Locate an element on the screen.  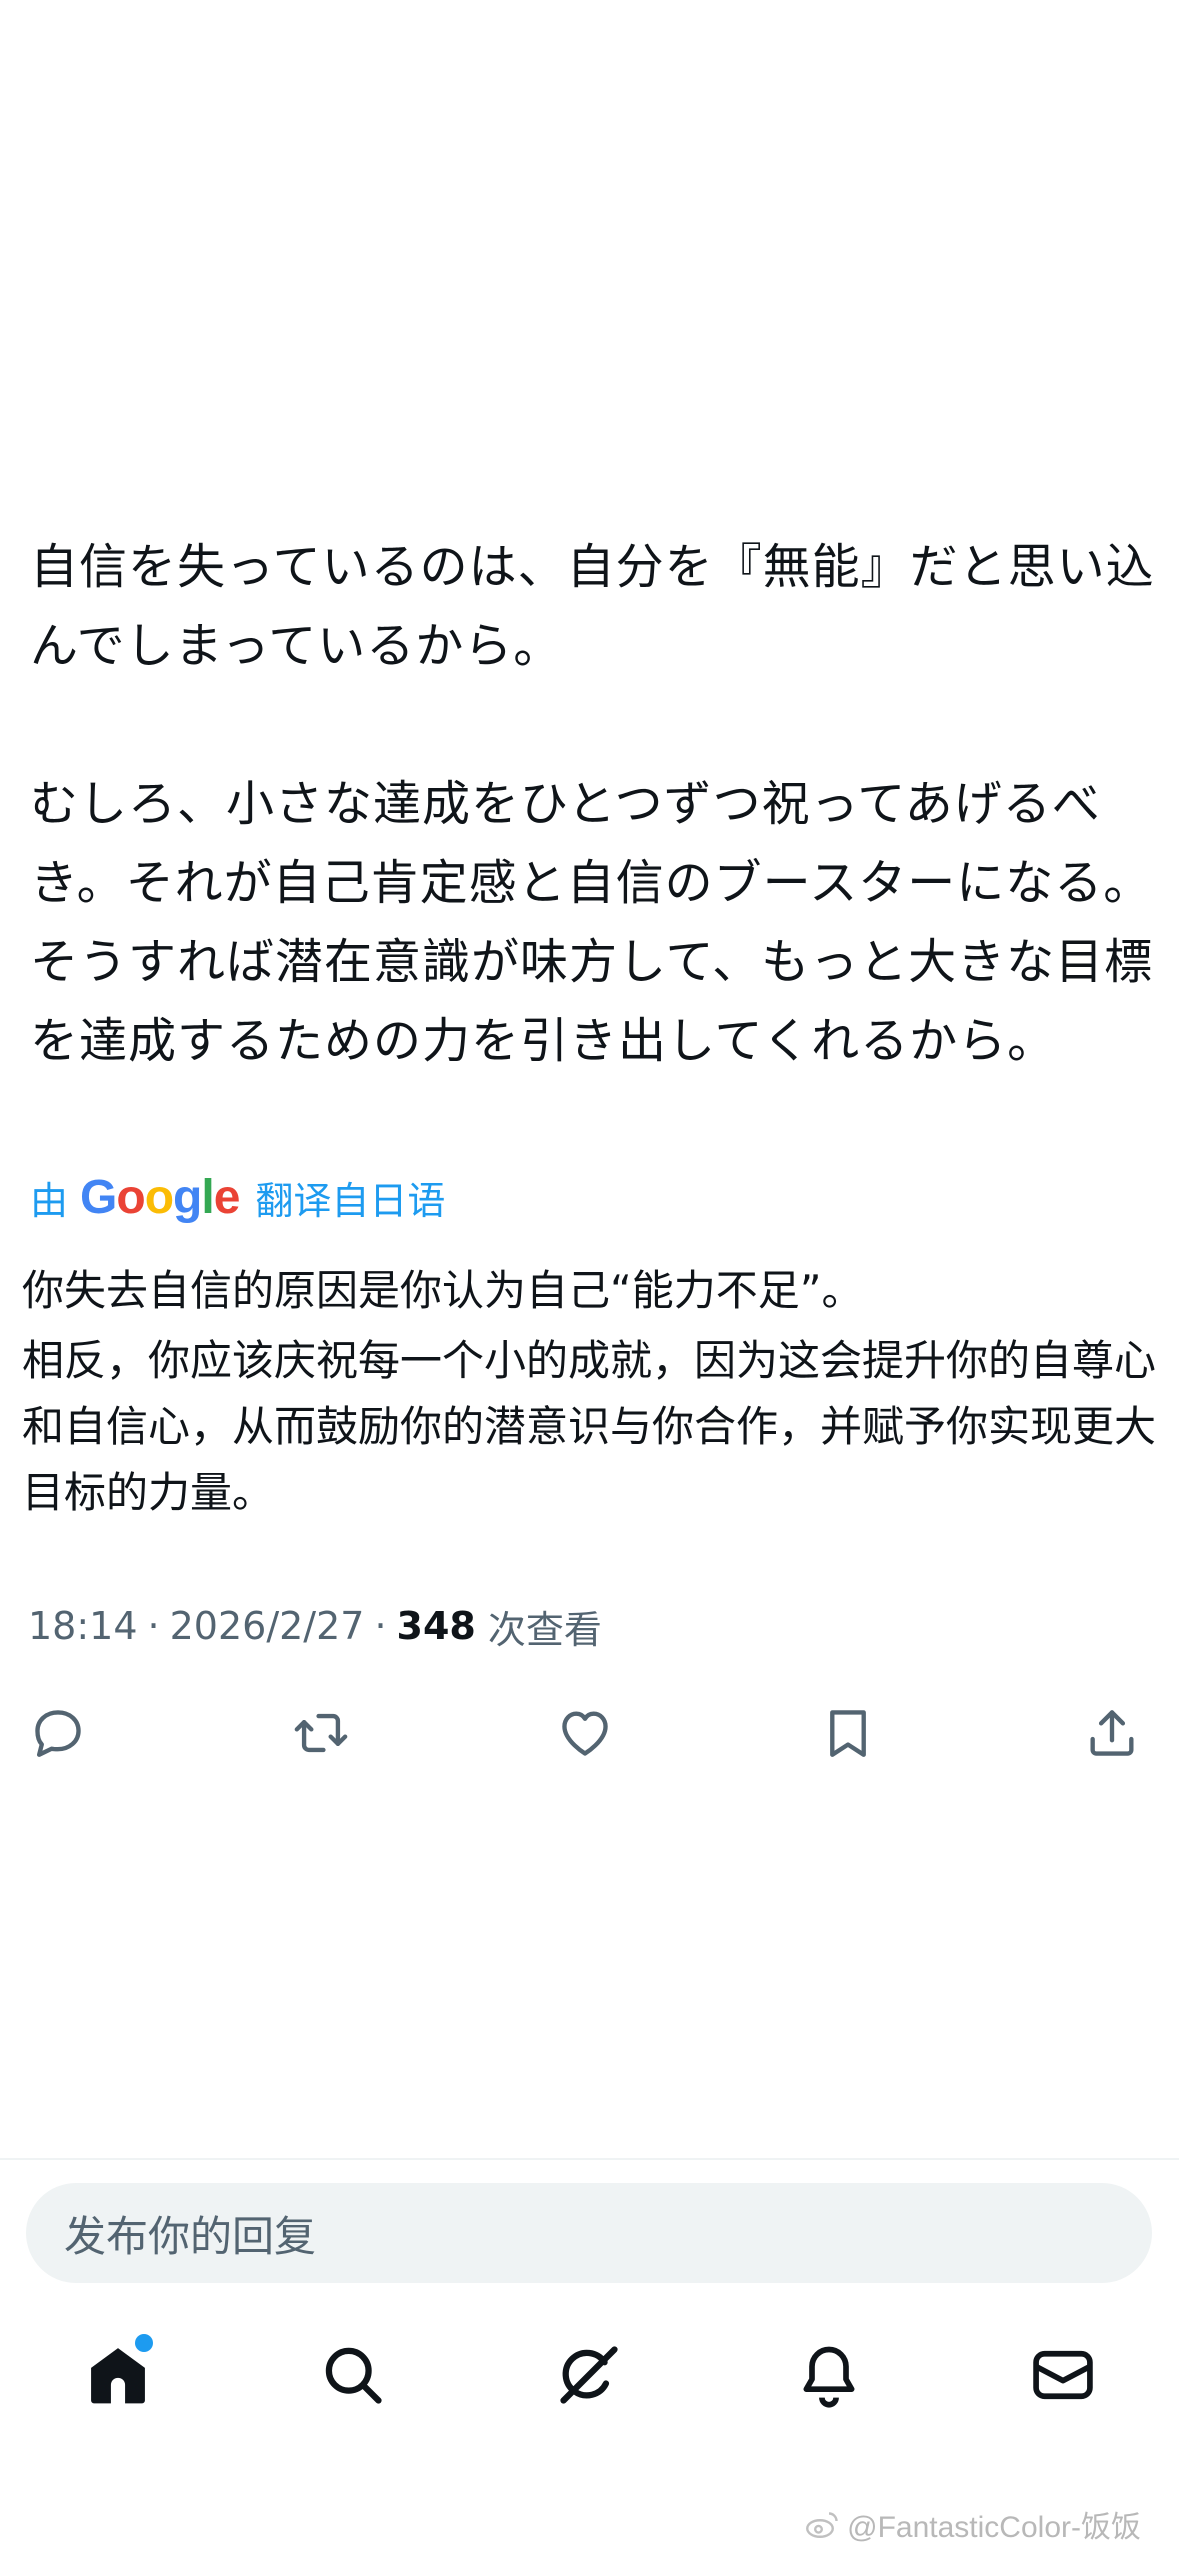
repost-button is located at coordinates (321, 1733).